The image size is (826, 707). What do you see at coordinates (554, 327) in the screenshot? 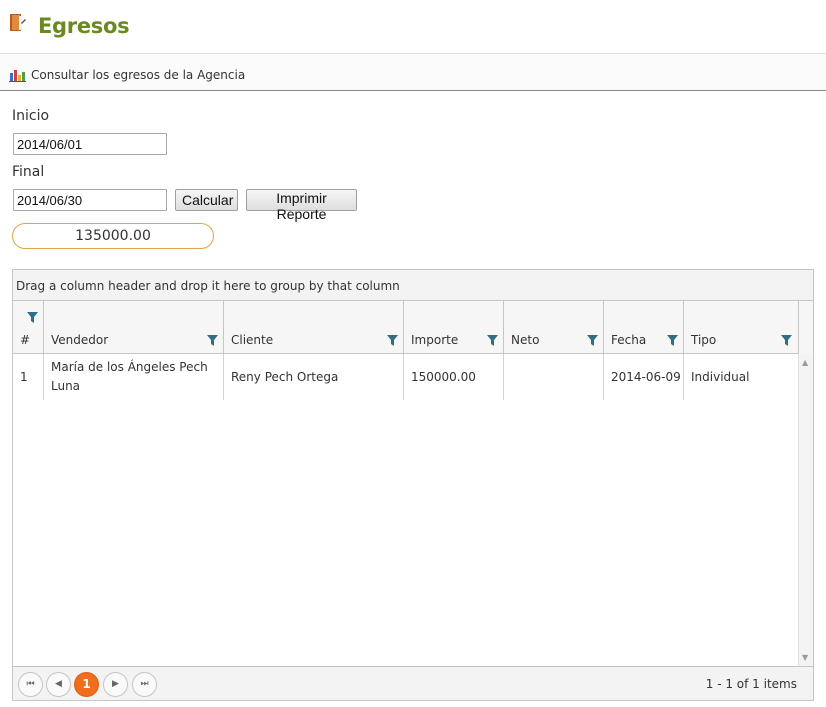
I see `column-header-neto: Neto` at bounding box center [554, 327].